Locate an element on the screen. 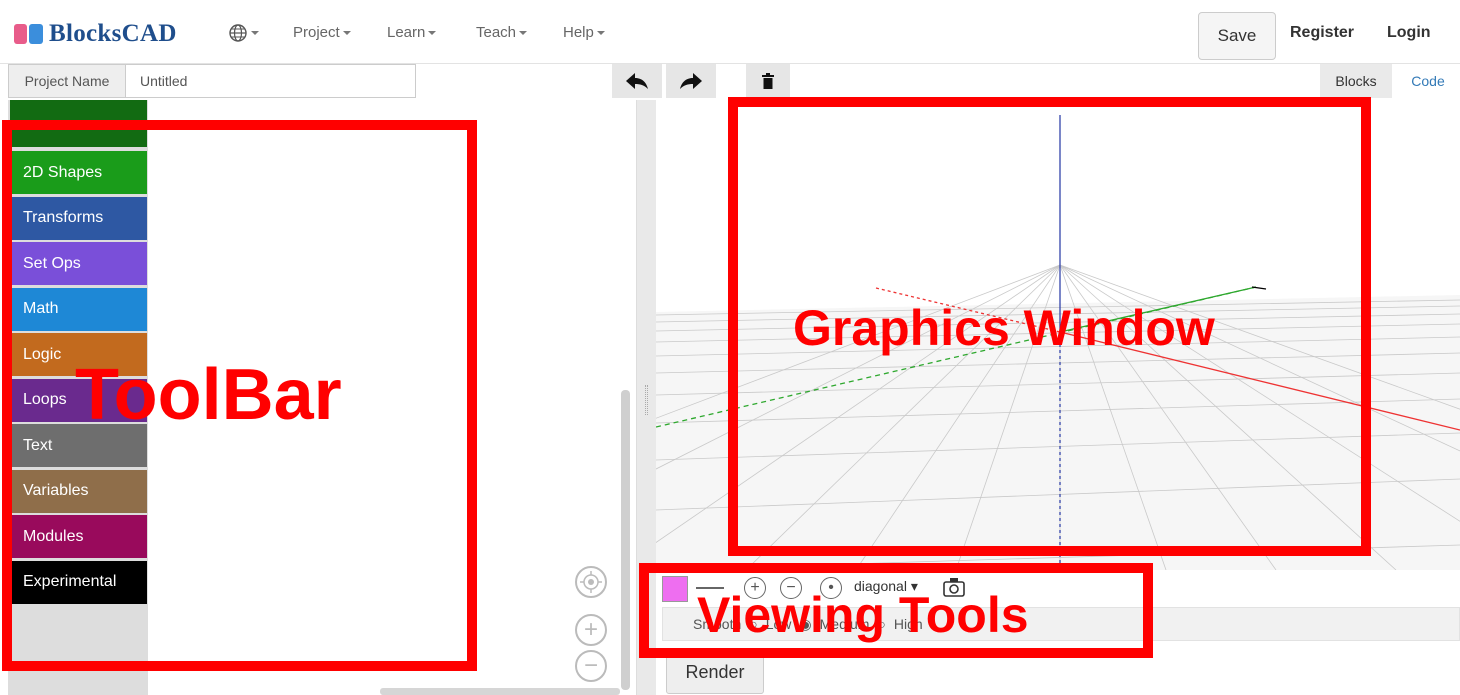  undo-icon is located at coordinates (637, 81).